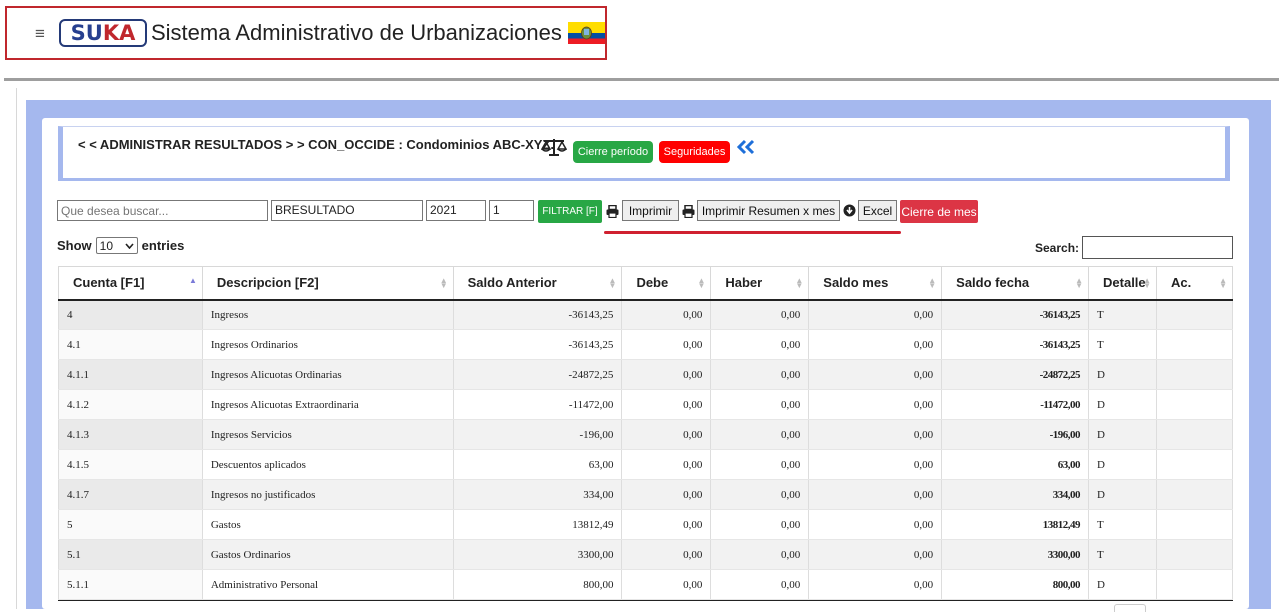 Image resolution: width=1279 pixels, height=612 pixels. What do you see at coordinates (327, 283) in the screenshot?
I see `column-header-descripcion: Descripcion [F2] ▲ ▼` at bounding box center [327, 283].